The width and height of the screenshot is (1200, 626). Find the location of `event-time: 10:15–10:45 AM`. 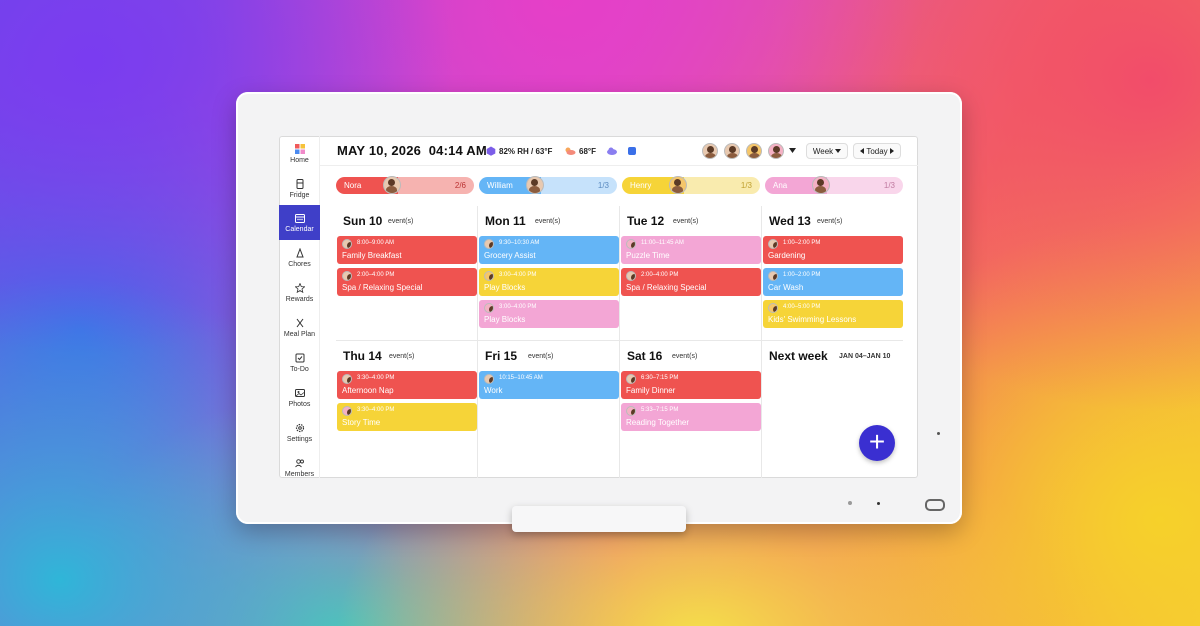

event-time: 10:15–10:45 AM is located at coordinates (521, 378).